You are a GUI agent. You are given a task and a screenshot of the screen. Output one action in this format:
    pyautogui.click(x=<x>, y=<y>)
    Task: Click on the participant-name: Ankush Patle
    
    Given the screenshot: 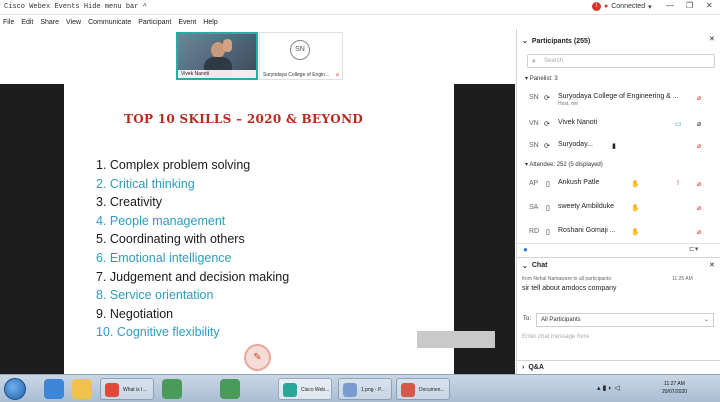 What is the action you would take?
    pyautogui.click(x=579, y=182)
    